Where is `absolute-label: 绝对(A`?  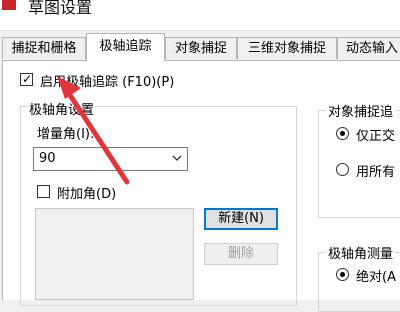
absolute-label: 绝对(A is located at coordinates (376, 277).